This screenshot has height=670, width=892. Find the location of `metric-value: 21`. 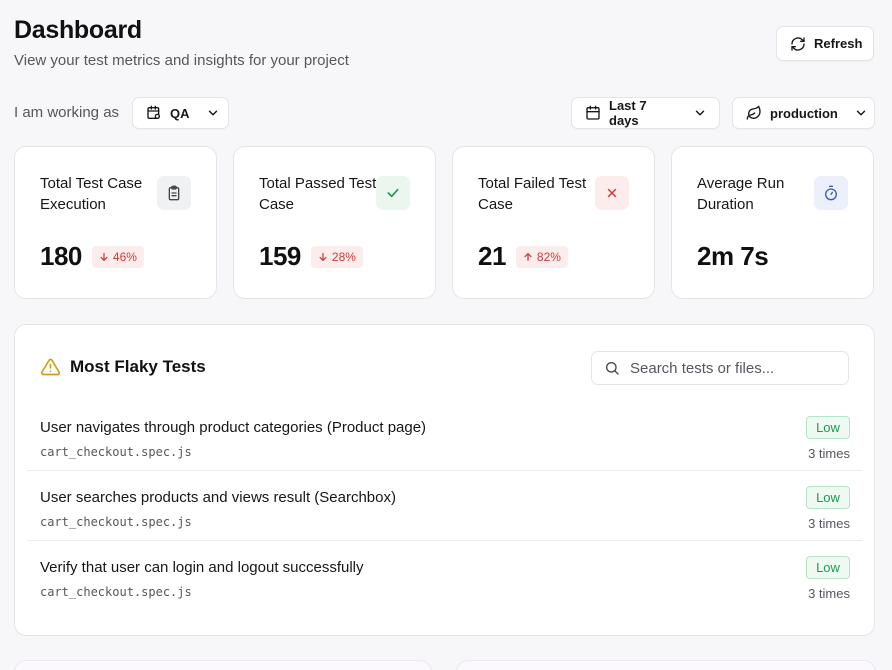

metric-value: 21 is located at coordinates (492, 256).